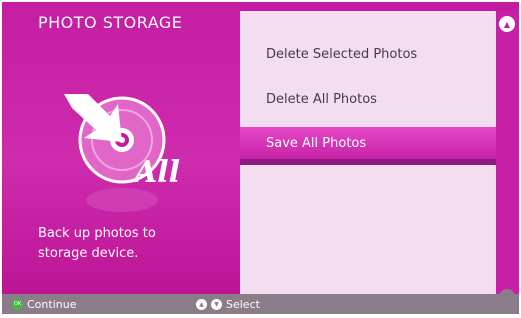 This screenshot has height=318, width=521. What do you see at coordinates (17, 304) in the screenshot?
I see `ok-button-icon: OK` at bounding box center [17, 304].